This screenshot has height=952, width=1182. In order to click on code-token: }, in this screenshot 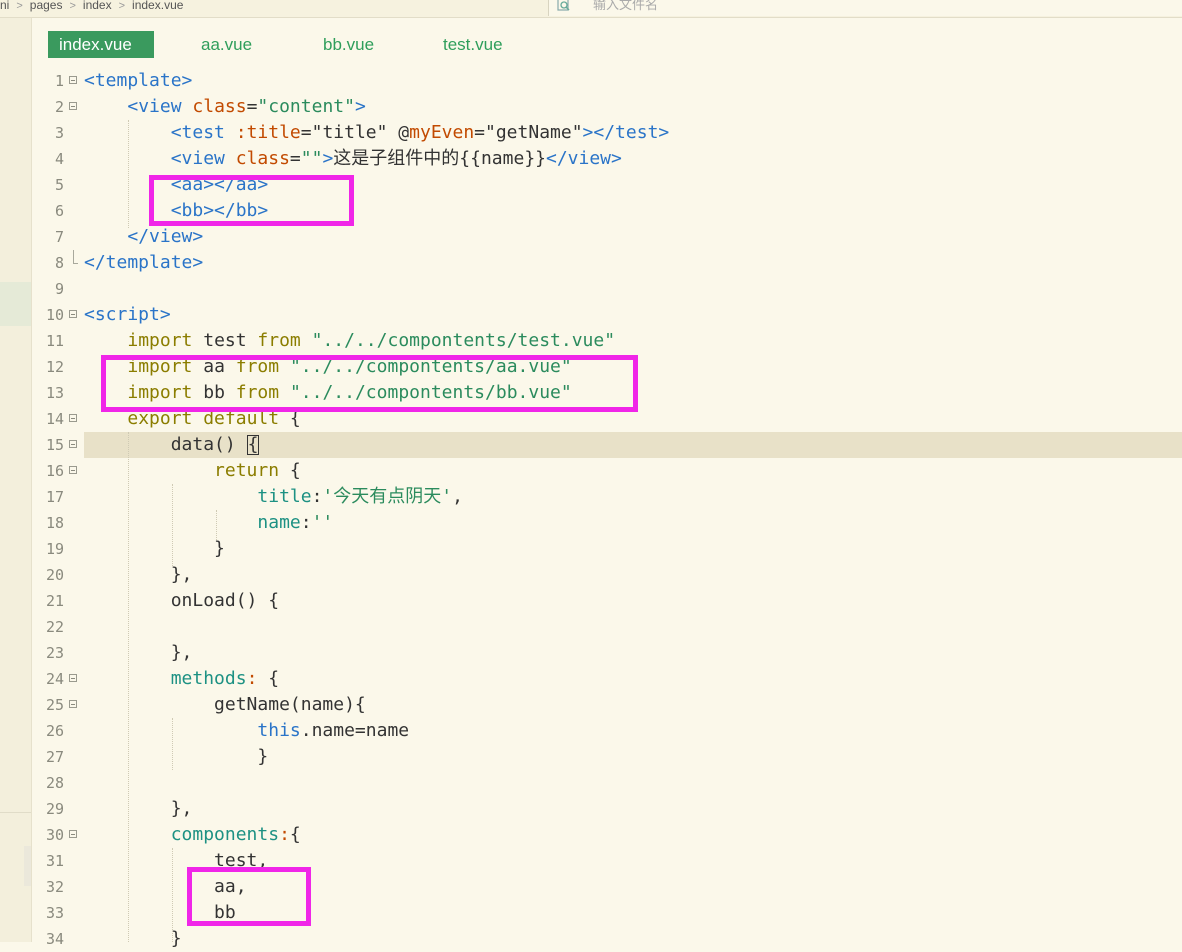, I will do `click(138, 574)`.